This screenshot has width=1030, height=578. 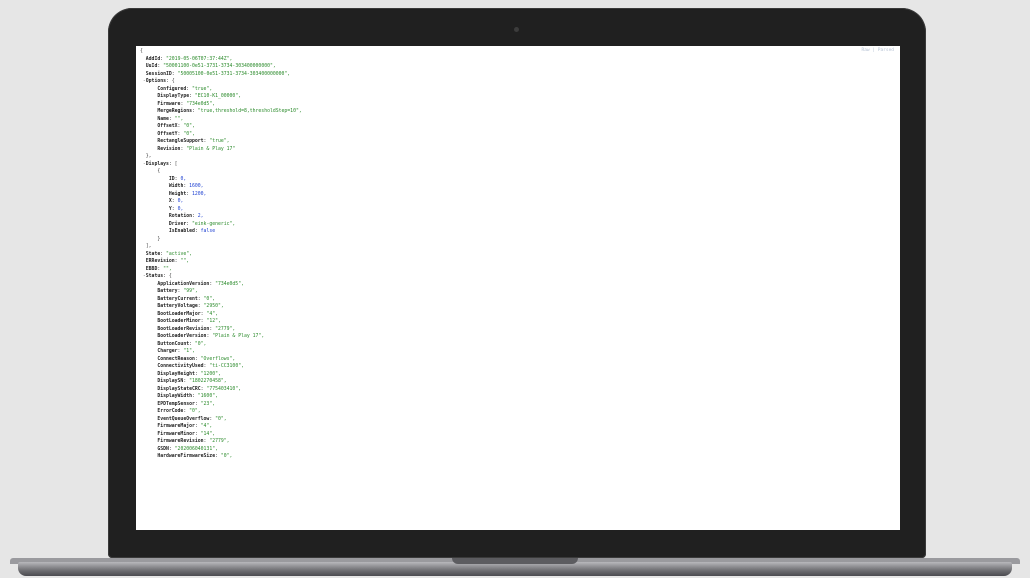 I want to click on laptop-base, so click(x=515, y=569).